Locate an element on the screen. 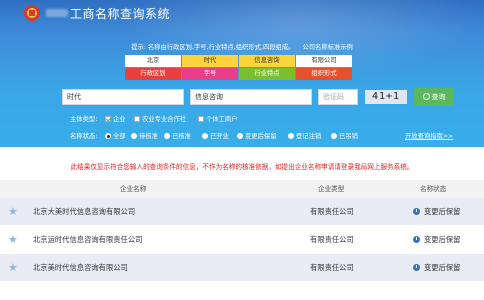 The height and width of the screenshot is (300, 484). status-option-all: 全部 is located at coordinates (115, 135).